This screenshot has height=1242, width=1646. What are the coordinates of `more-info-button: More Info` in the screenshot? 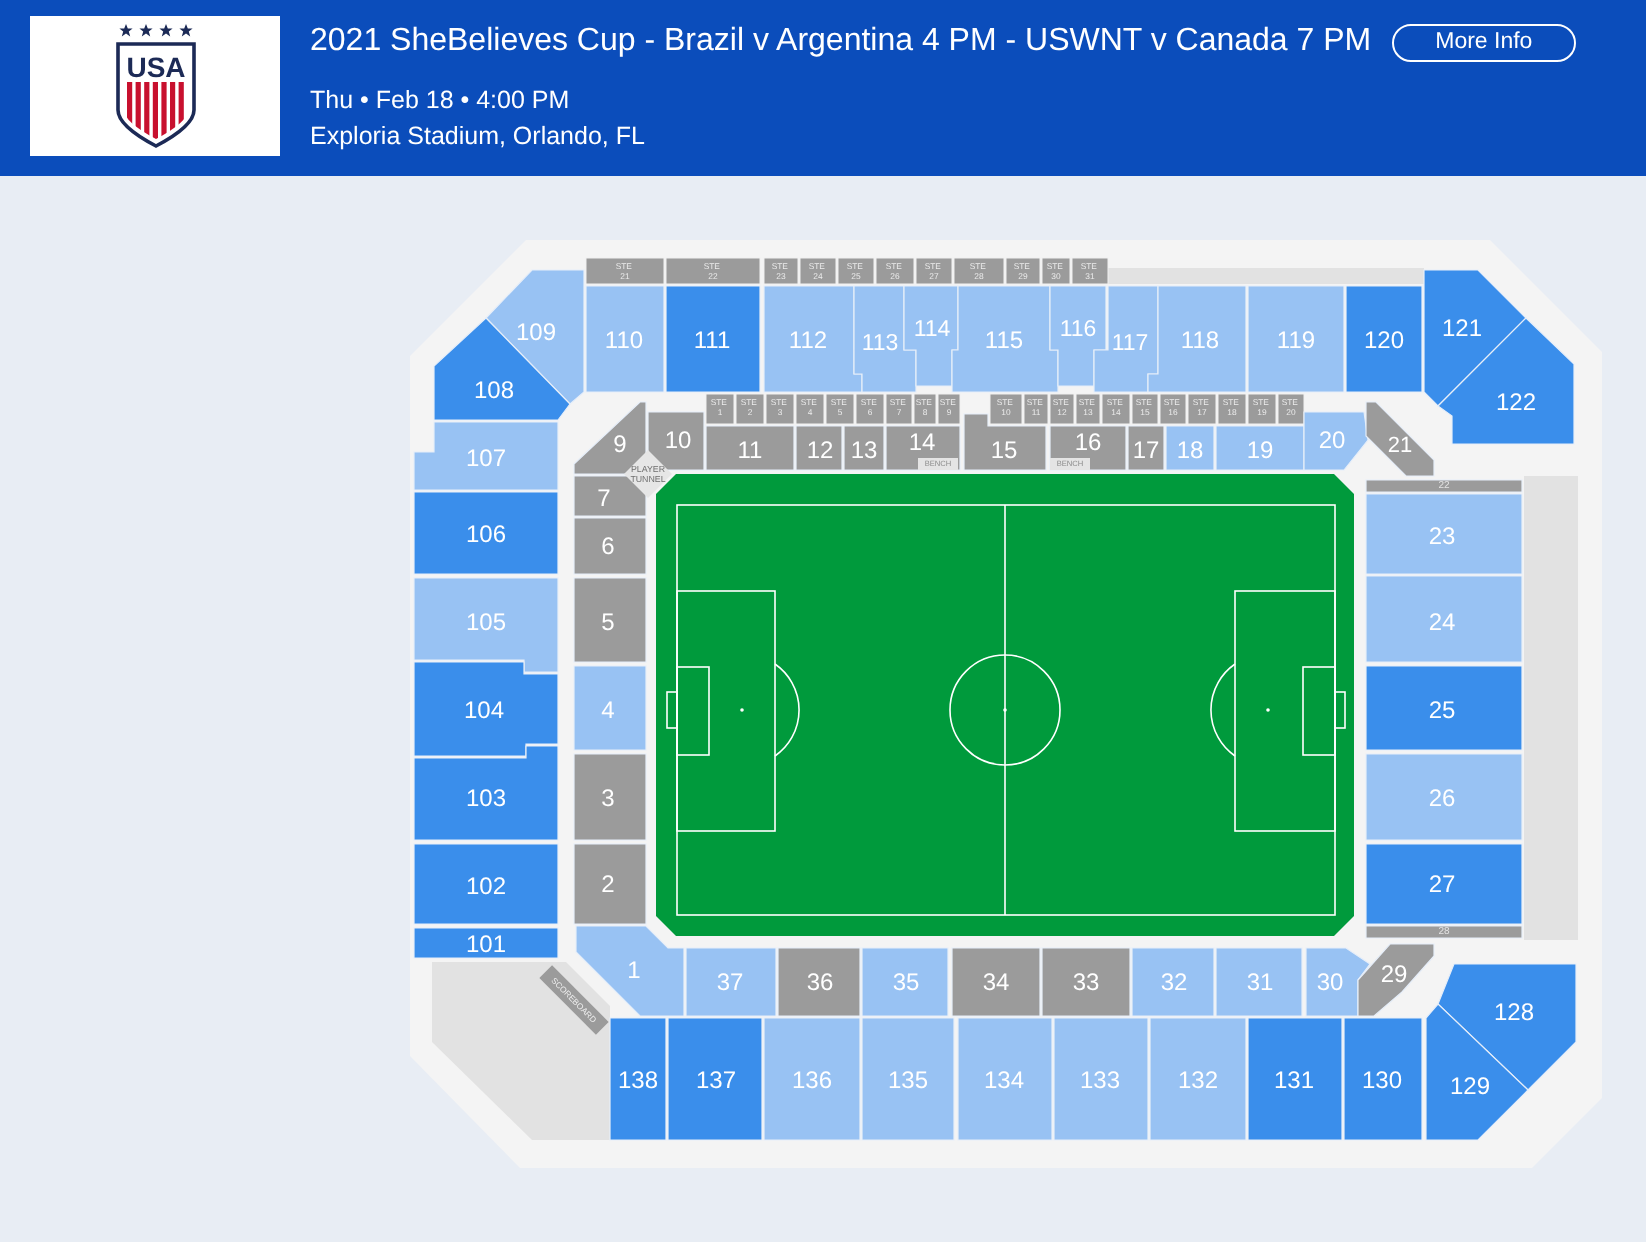 It's located at (1484, 42).